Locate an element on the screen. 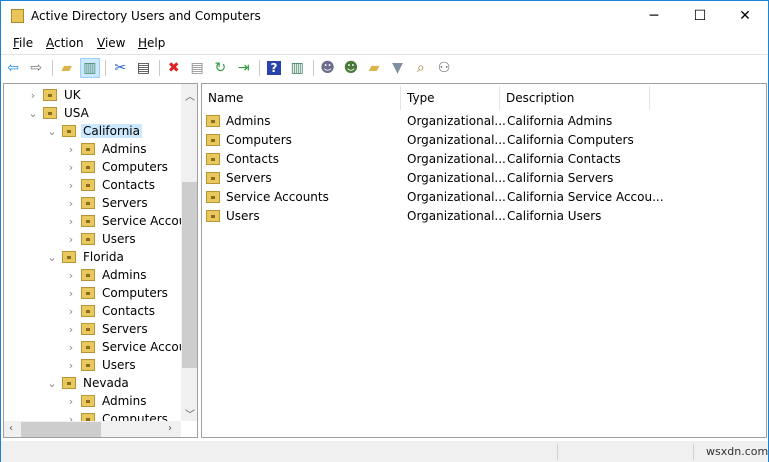 The height and width of the screenshot is (462, 769). menu-action: Action is located at coordinates (65, 43).